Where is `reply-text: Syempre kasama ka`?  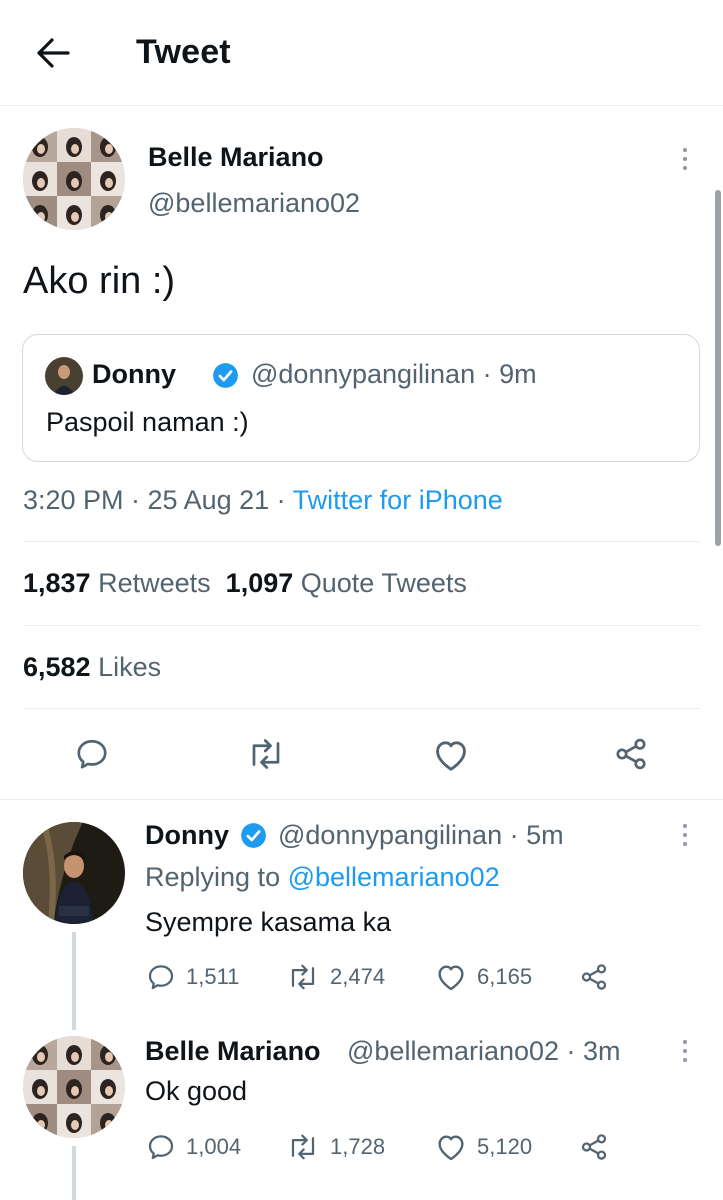
reply-text: Syempre kasama ka is located at coordinates (268, 922).